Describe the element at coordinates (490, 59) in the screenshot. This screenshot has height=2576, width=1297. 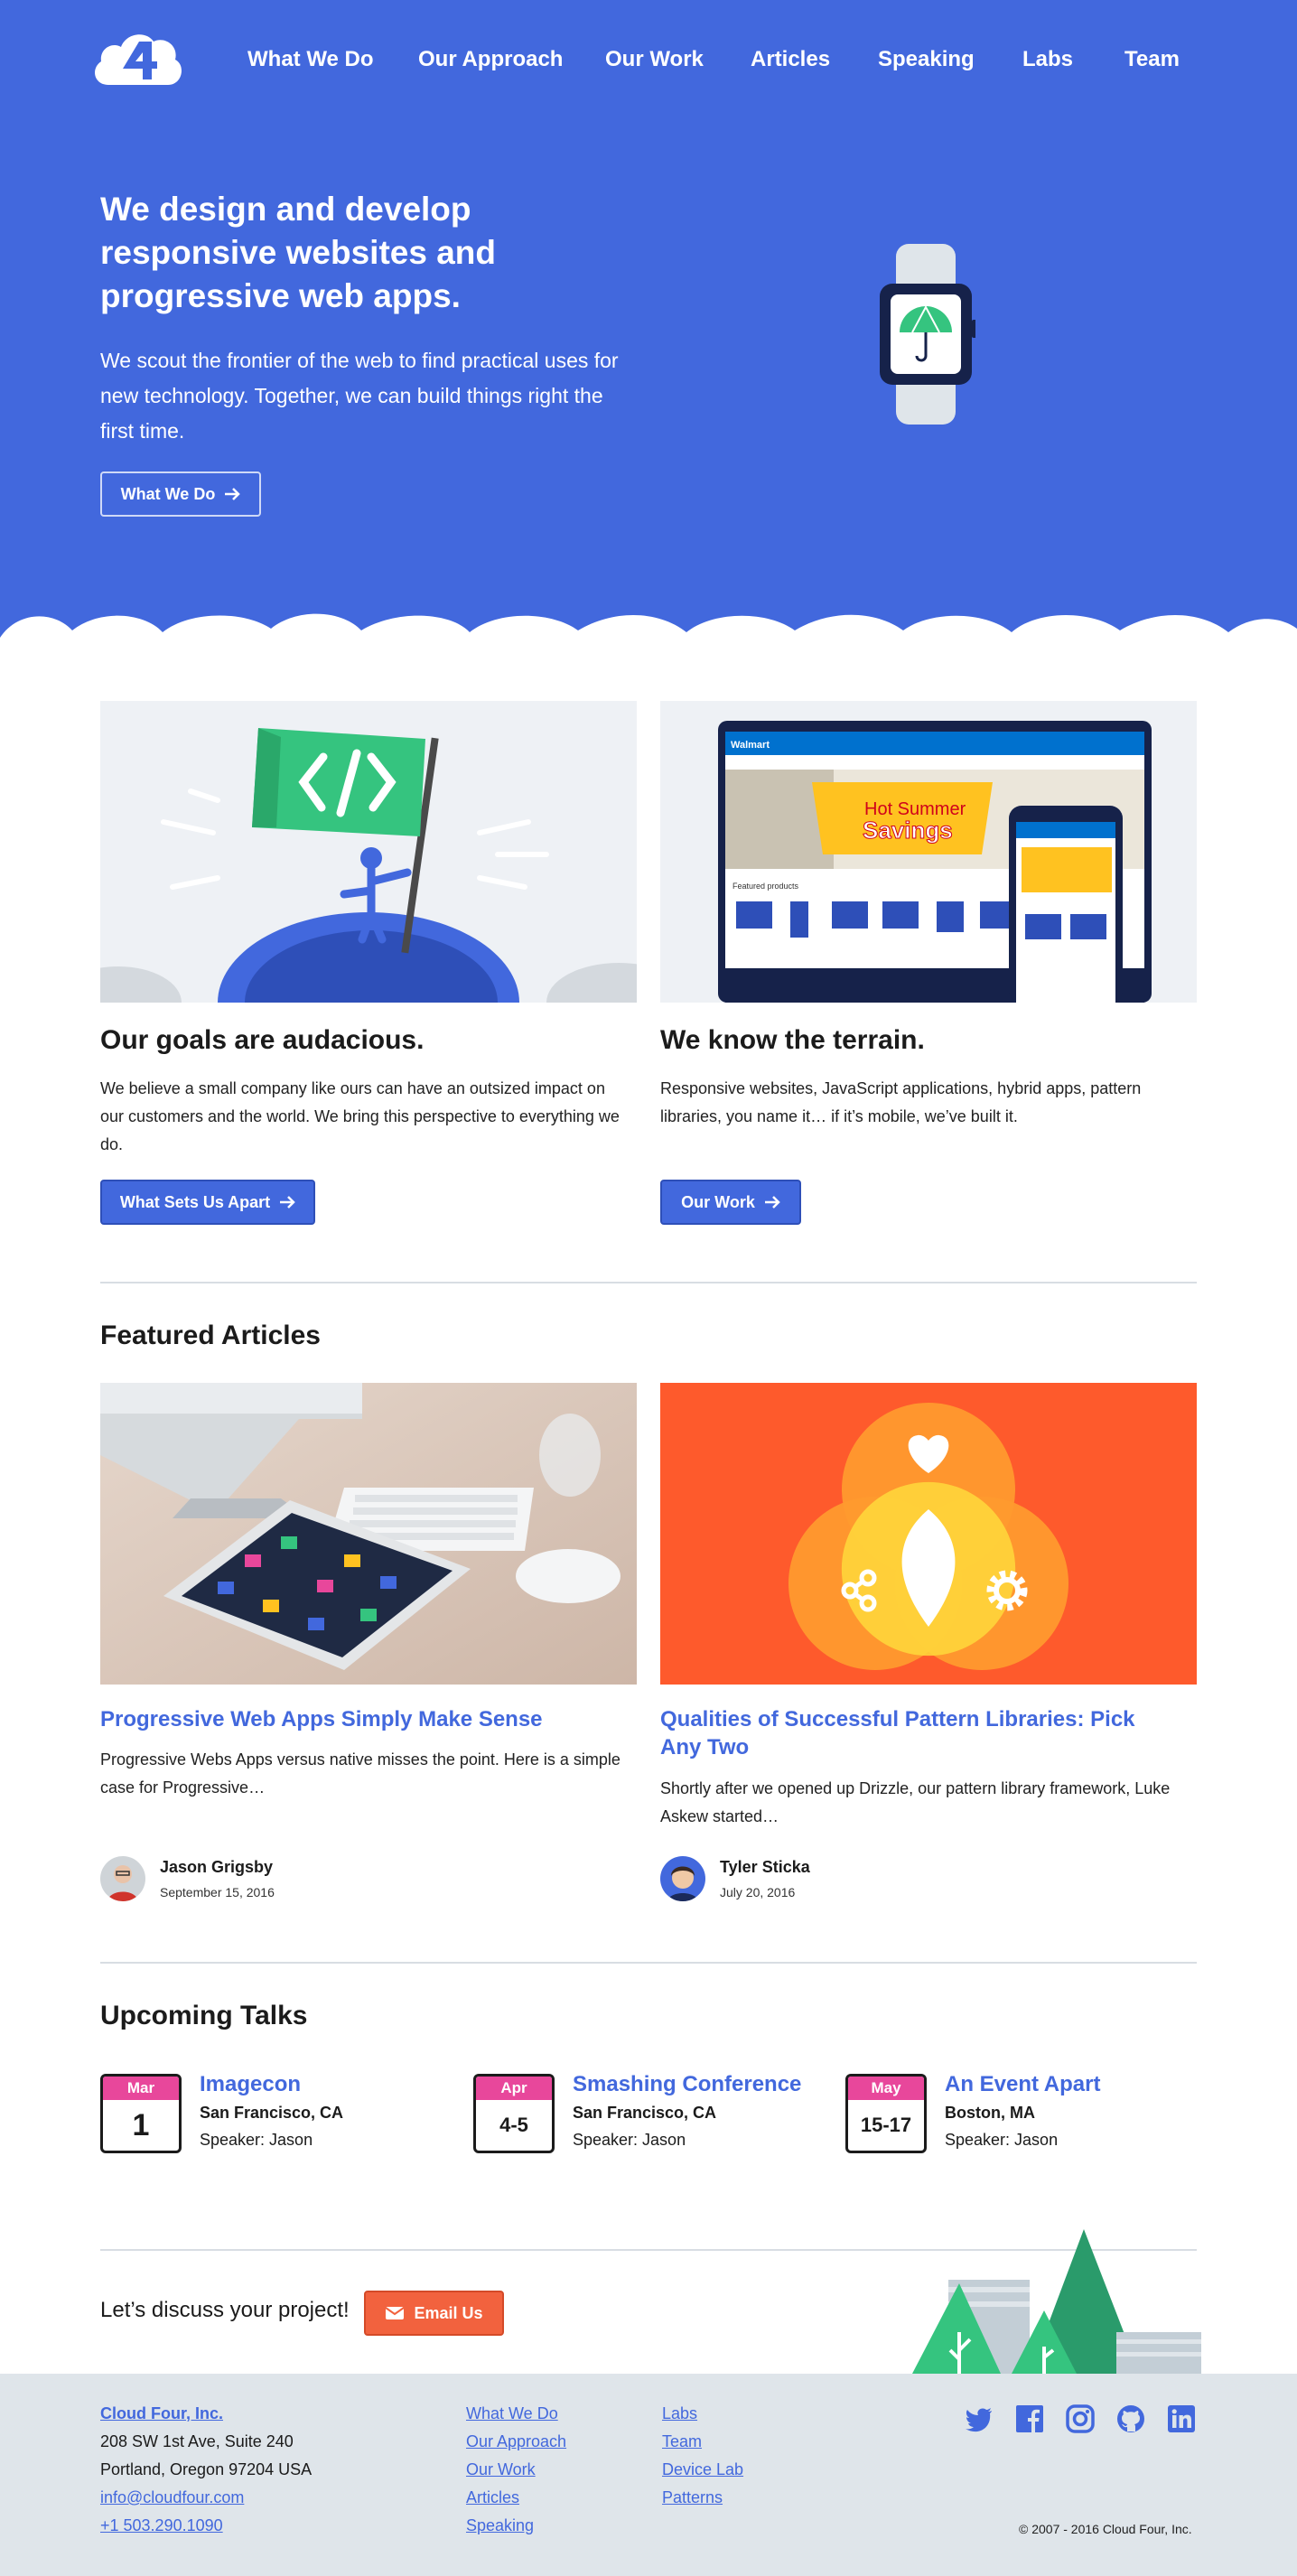
I see `nav-our-approach: Our Approach` at that location.